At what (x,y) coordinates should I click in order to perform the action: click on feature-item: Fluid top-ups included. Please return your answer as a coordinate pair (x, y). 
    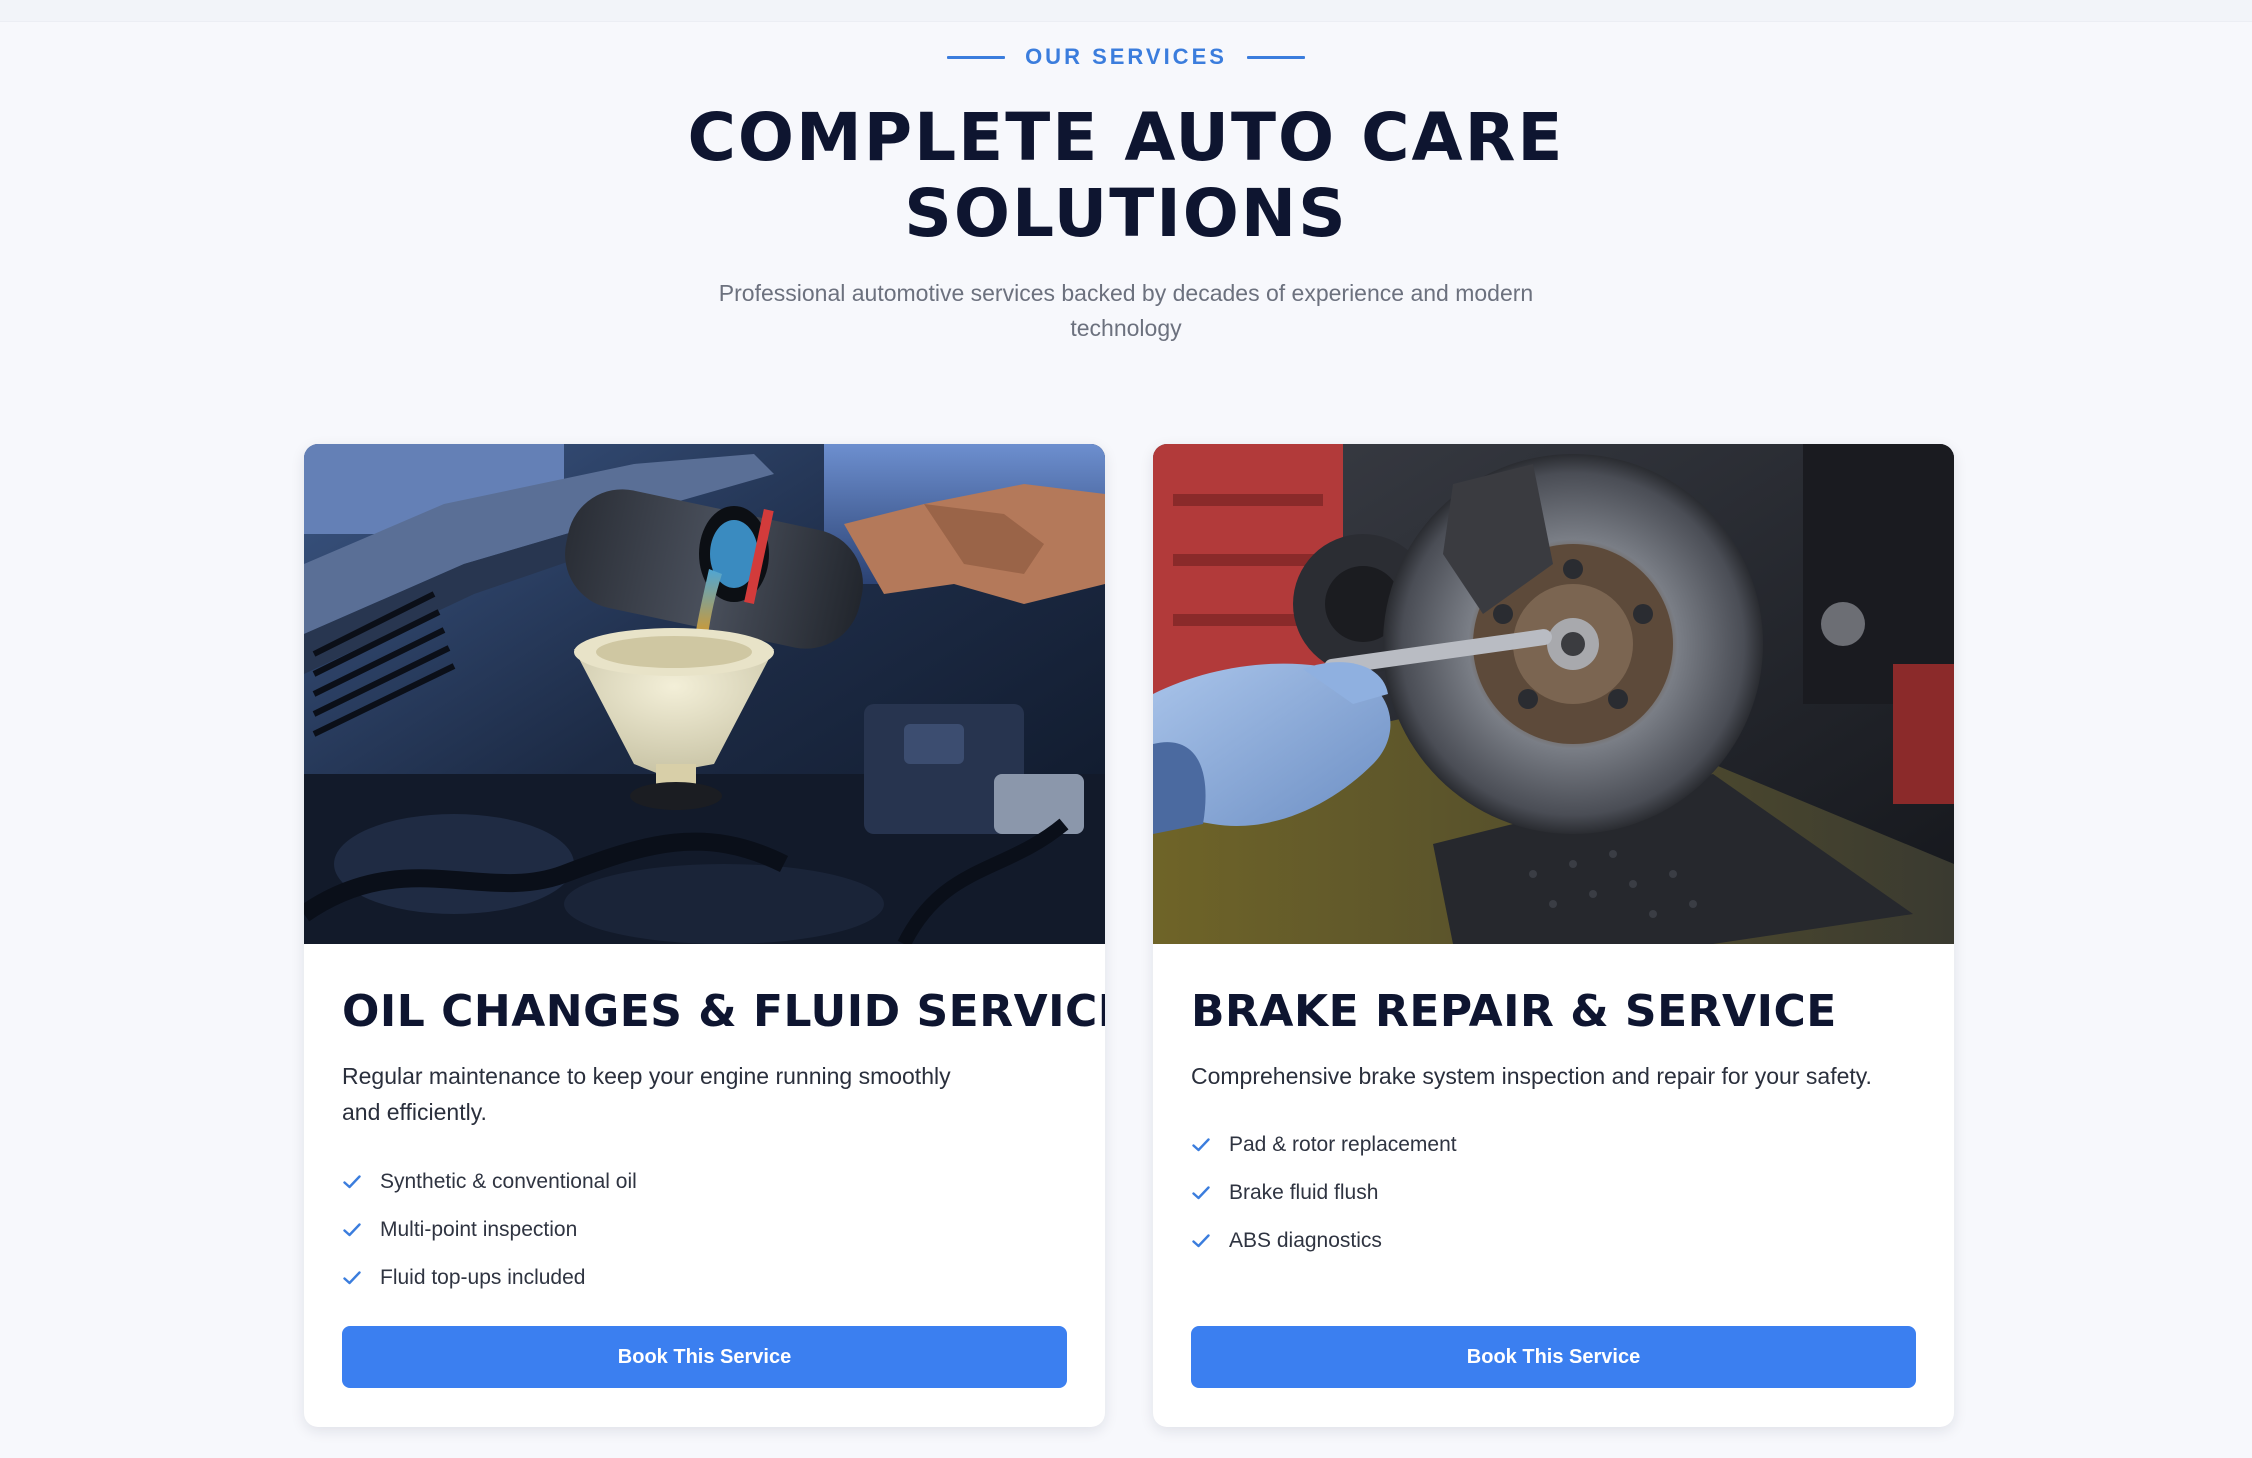
    Looking at the image, I should click on (489, 1278).